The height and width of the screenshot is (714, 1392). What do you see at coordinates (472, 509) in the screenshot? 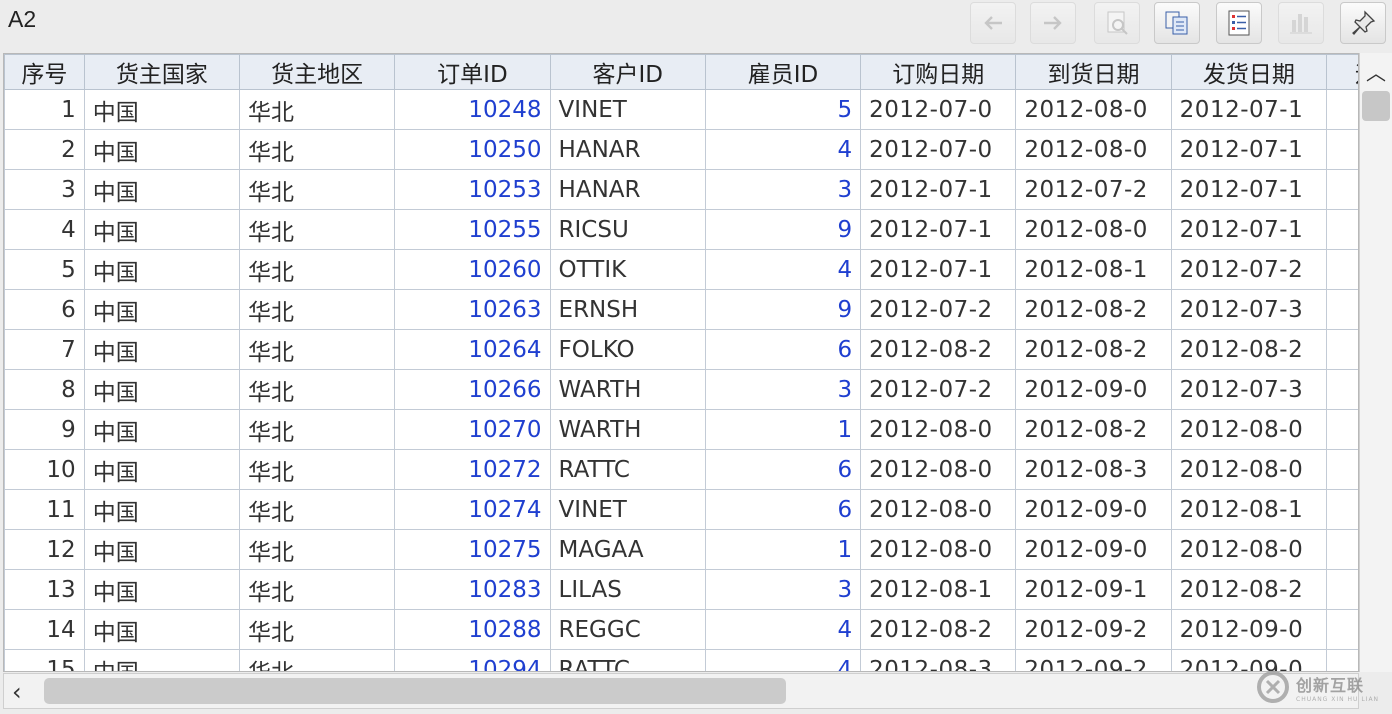
I see `table-cell: 10274` at bounding box center [472, 509].